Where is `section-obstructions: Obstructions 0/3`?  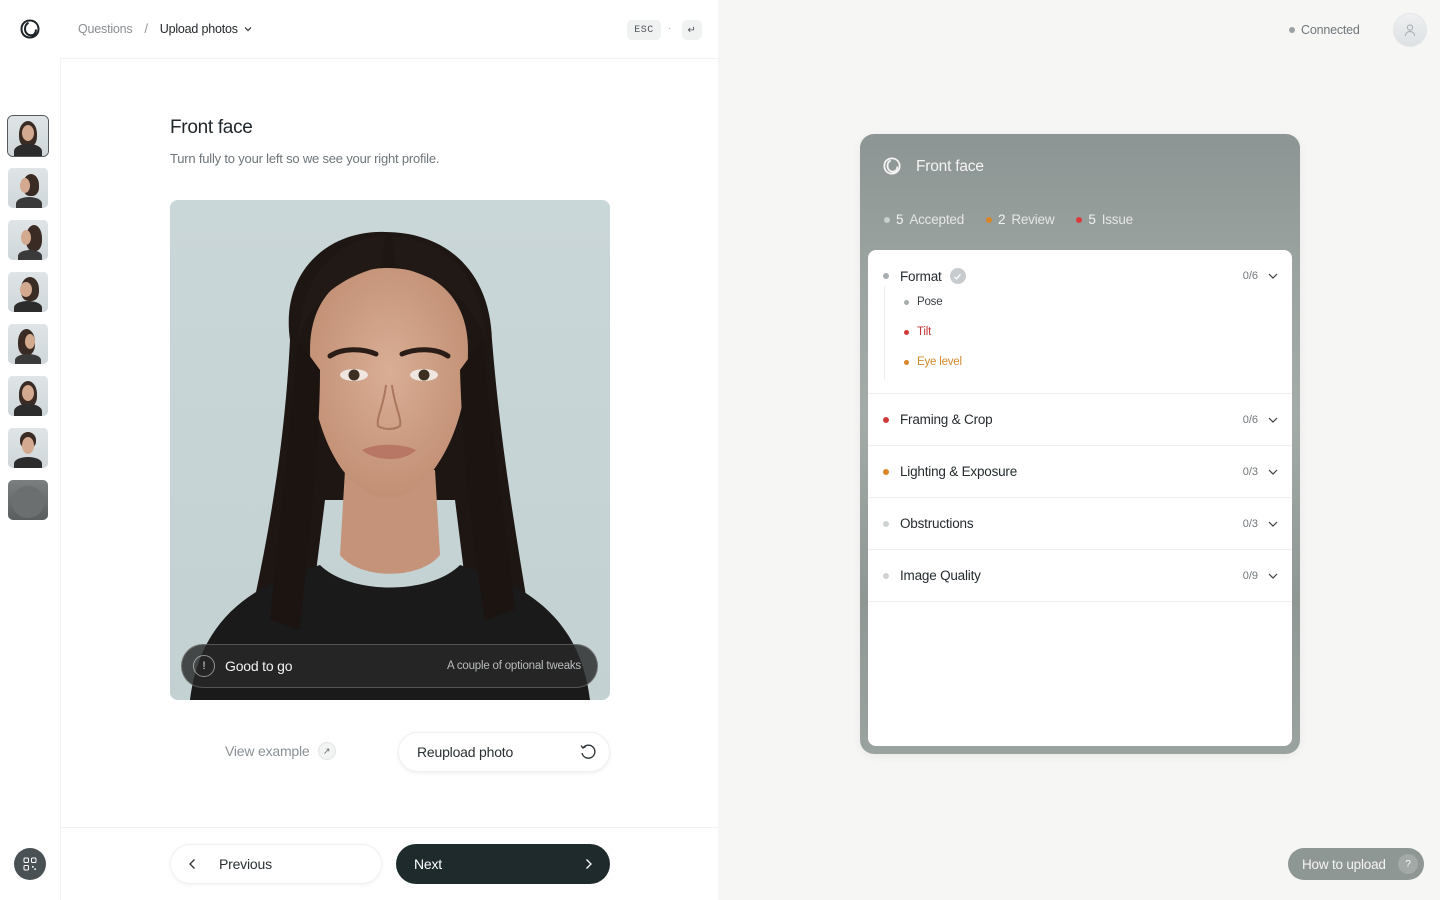
section-obstructions: Obstructions 0/3 is located at coordinates (1080, 524).